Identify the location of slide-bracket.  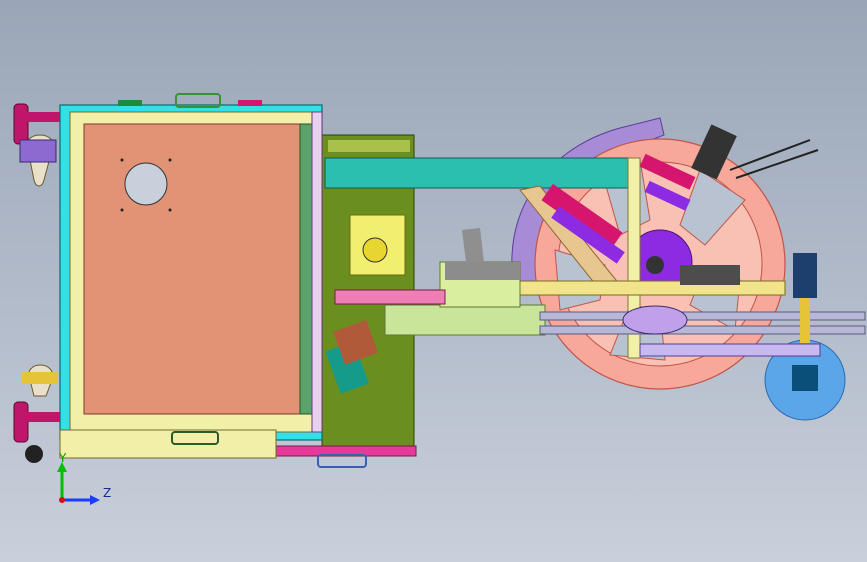
(473, 245).